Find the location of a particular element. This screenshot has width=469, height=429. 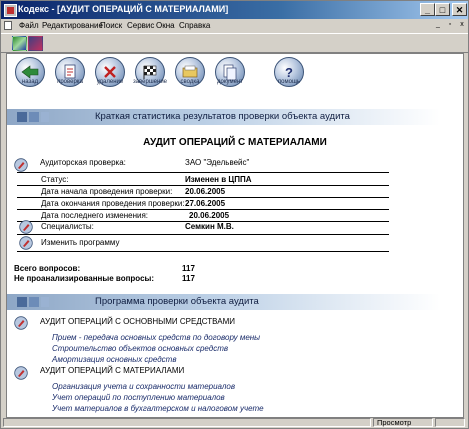

status-bar: Просмотр is located at coordinates (234, 422).